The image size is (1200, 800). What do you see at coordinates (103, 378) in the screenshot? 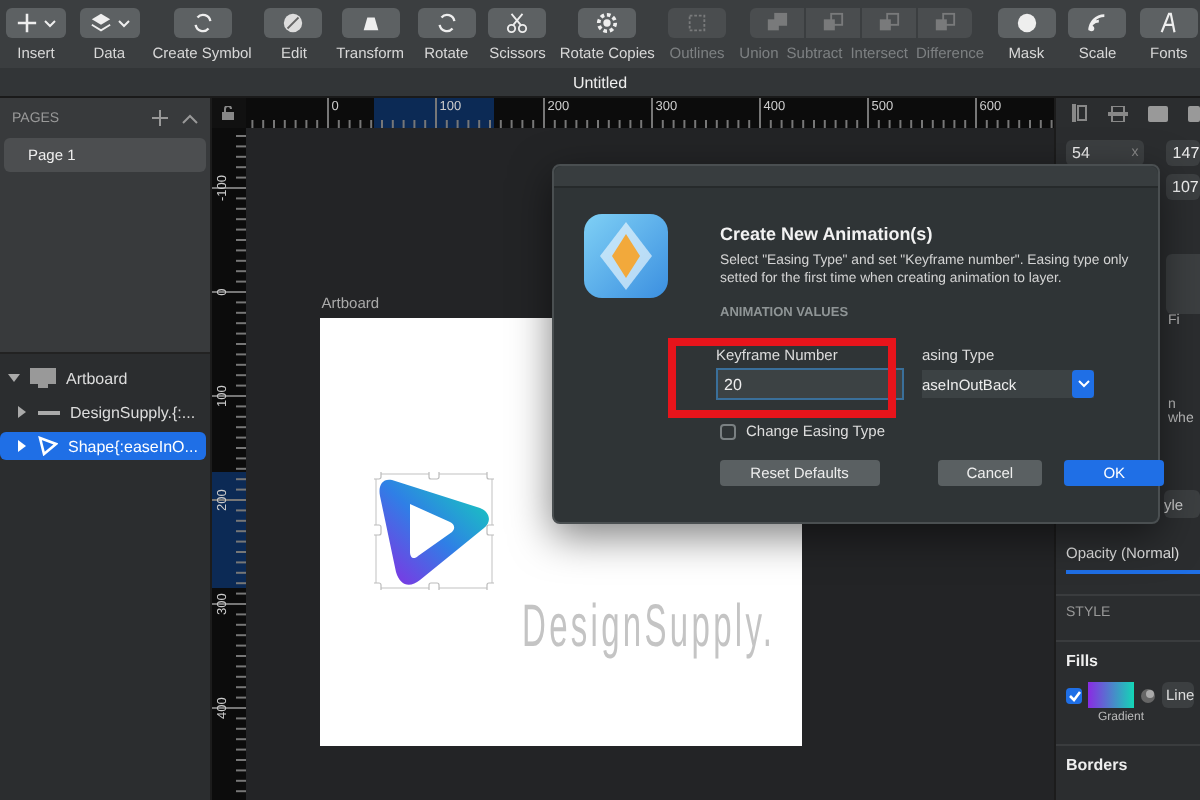
I see `layer-item: Artboard` at bounding box center [103, 378].